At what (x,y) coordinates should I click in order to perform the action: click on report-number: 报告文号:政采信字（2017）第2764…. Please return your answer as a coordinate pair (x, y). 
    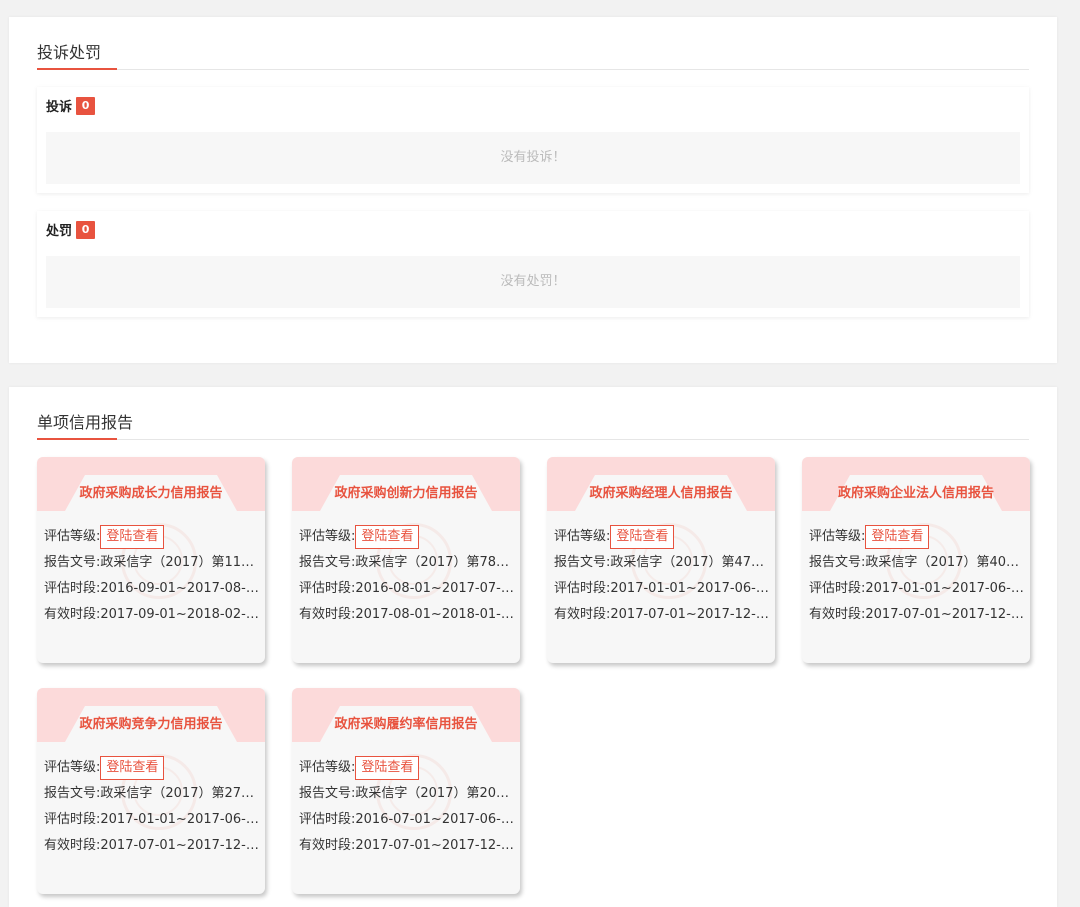
    Looking at the image, I should click on (151, 793).